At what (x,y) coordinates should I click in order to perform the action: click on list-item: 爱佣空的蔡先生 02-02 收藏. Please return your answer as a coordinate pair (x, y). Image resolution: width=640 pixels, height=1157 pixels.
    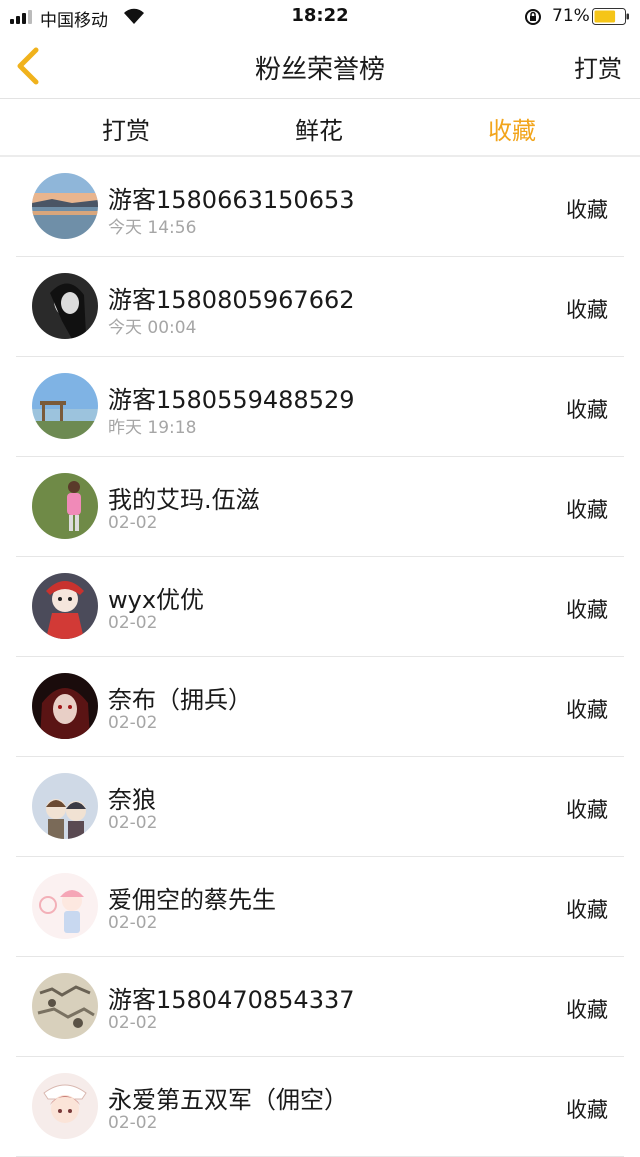
    Looking at the image, I should click on (320, 907).